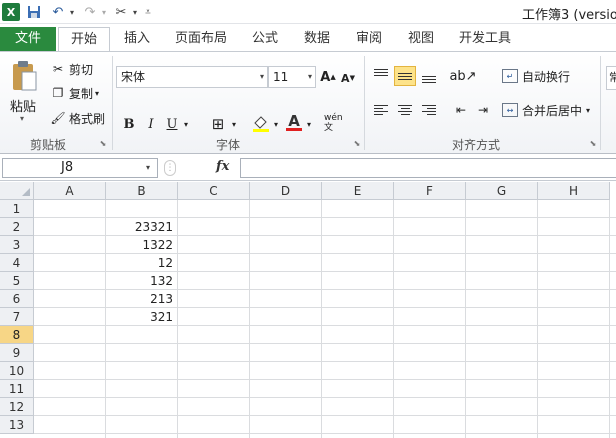 This screenshot has height=438, width=616. I want to click on align-bottom-icon, so click(429, 76).